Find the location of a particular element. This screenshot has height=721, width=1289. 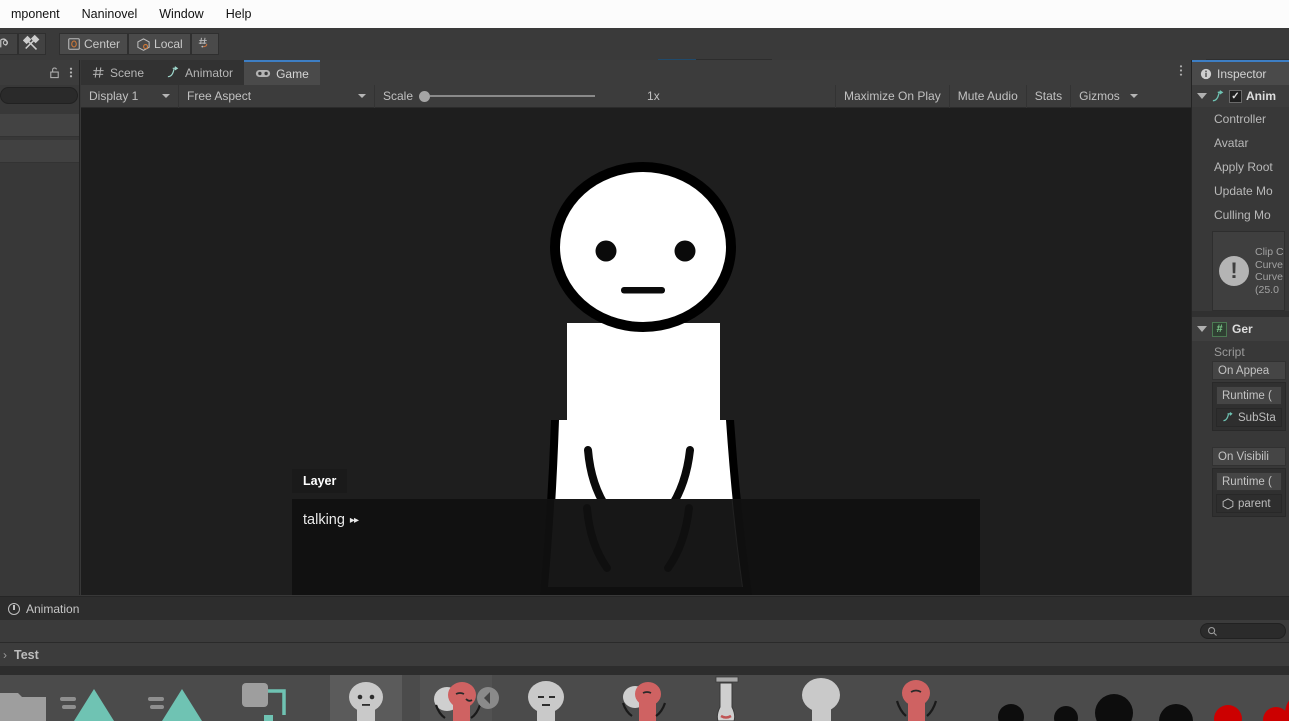

inspector-field-avatar: Avatar is located at coordinates (1240, 143).